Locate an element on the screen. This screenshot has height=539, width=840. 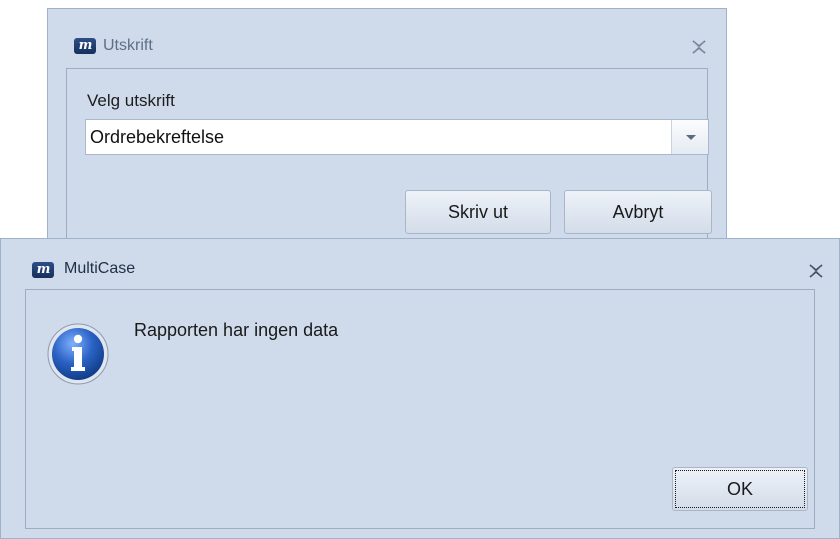
report-select-value: Ordrebekreftelse is located at coordinates (157, 137).